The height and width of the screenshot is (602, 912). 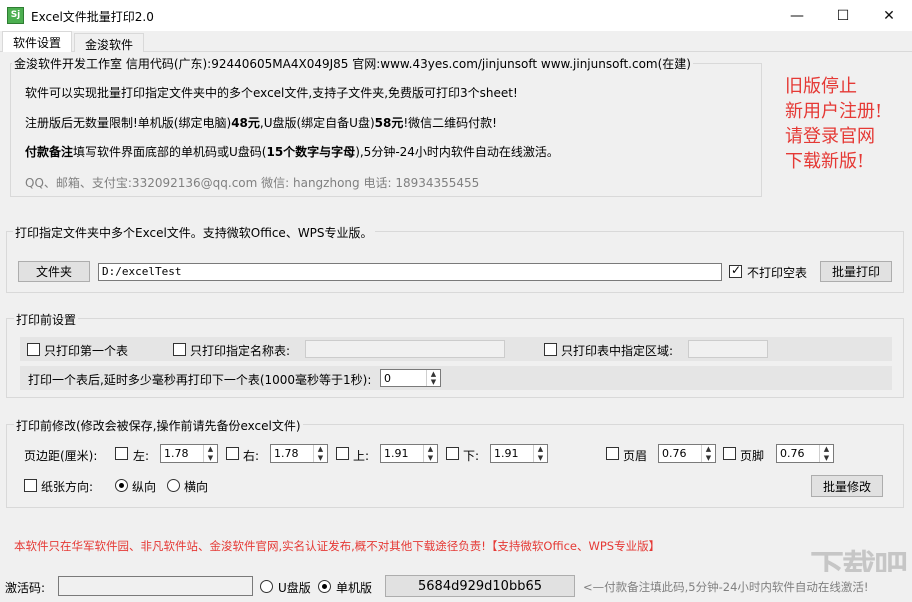 What do you see at coordinates (86, 351) in the screenshot?
I see `only-first-label: 只打印第一个表` at bounding box center [86, 351].